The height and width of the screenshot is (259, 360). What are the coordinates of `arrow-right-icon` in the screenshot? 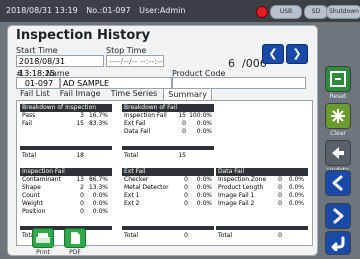 It's located at (338, 216).